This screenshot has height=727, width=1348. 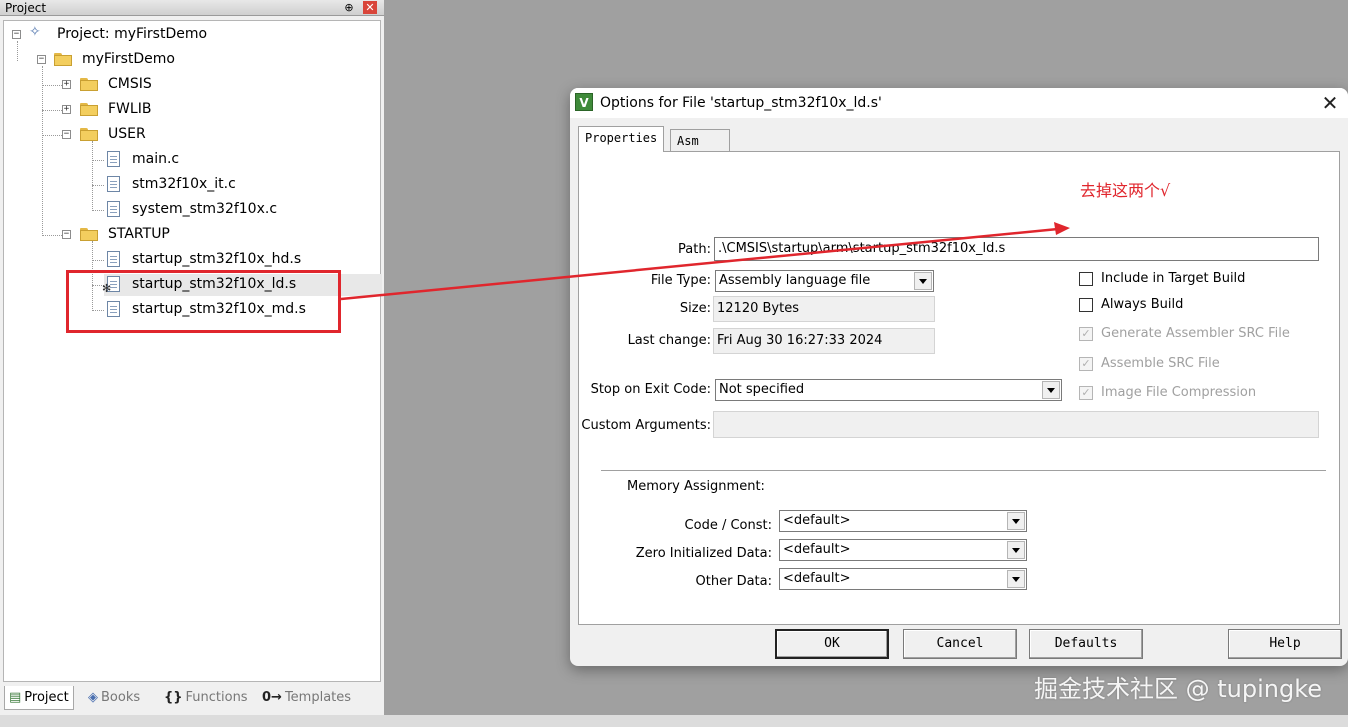 What do you see at coordinates (217, 259) in the screenshot?
I see `tree-item-label: startup_stm32f10x_hd.s` at bounding box center [217, 259].